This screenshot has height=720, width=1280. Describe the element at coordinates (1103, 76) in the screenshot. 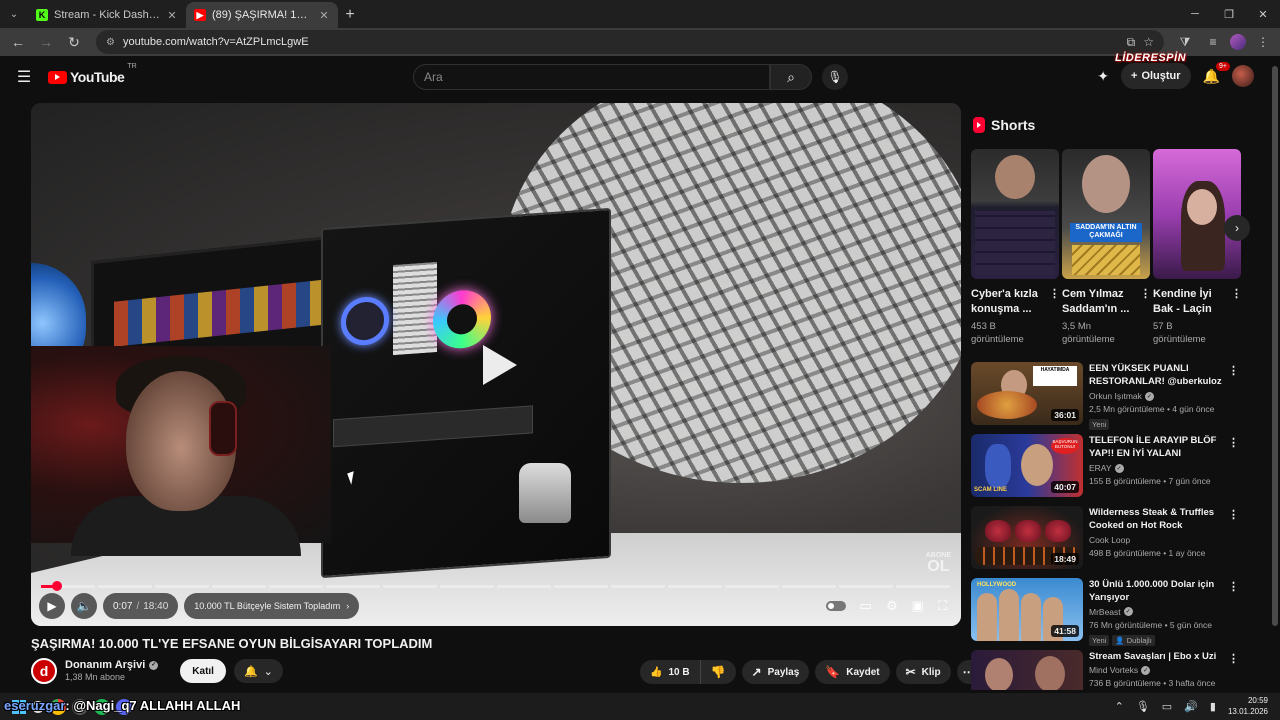

I see `premium-icon: ✦` at that location.